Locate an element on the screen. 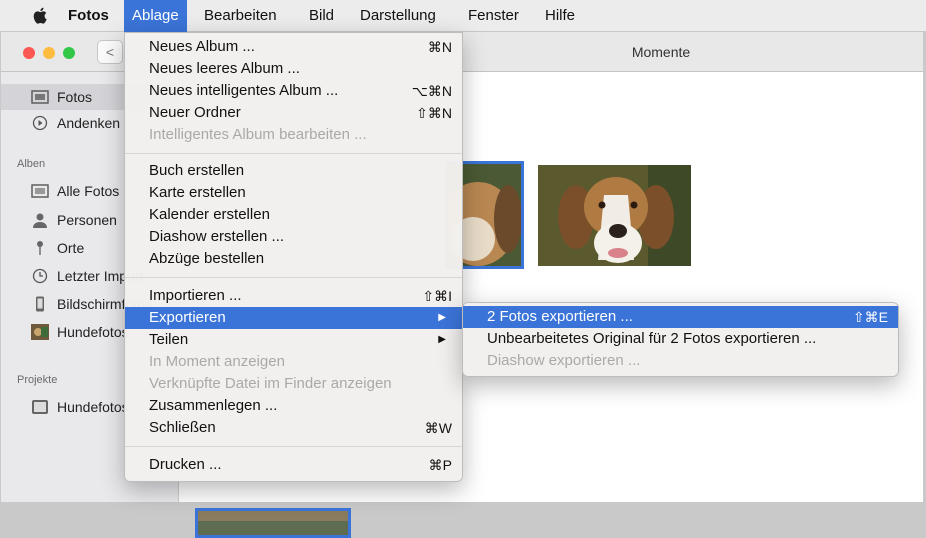 This screenshot has width=926, height=538. menu-item-abzuege-bestellen: Abzüge bestellen is located at coordinates (293, 259).